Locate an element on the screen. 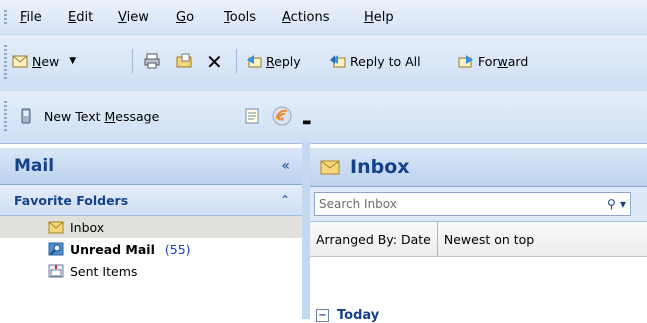 The width and height of the screenshot is (647, 323). inbox-folder-icon is located at coordinates (56, 227).